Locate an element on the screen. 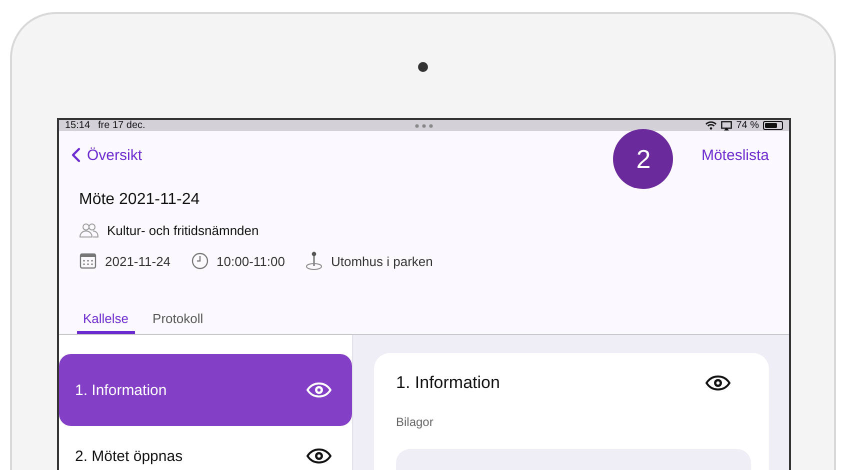 The width and height of the screenshot is (841, 470). chevron-left-icon is located at coordinates (76, 155).